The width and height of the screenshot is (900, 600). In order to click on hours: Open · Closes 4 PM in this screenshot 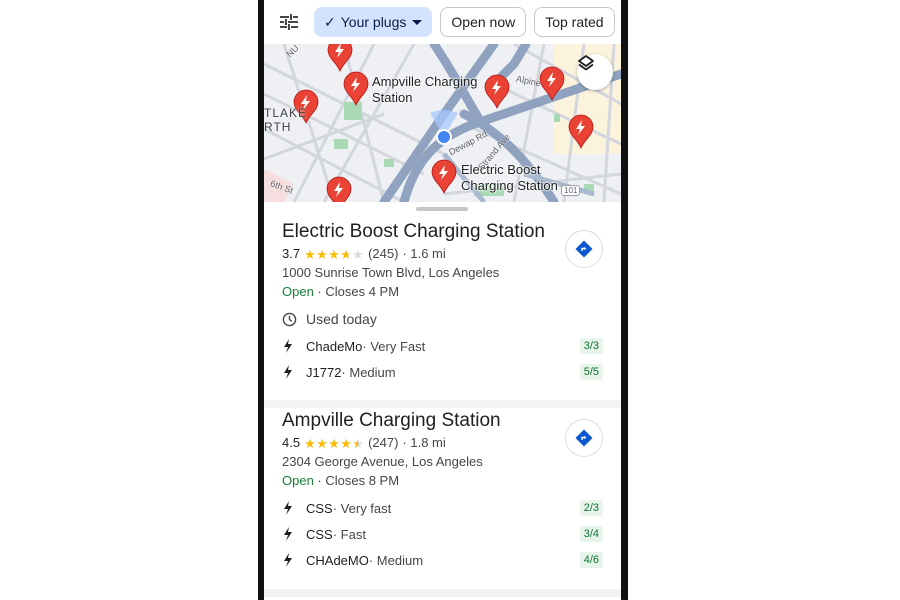, I will do `click(451, 291)`.